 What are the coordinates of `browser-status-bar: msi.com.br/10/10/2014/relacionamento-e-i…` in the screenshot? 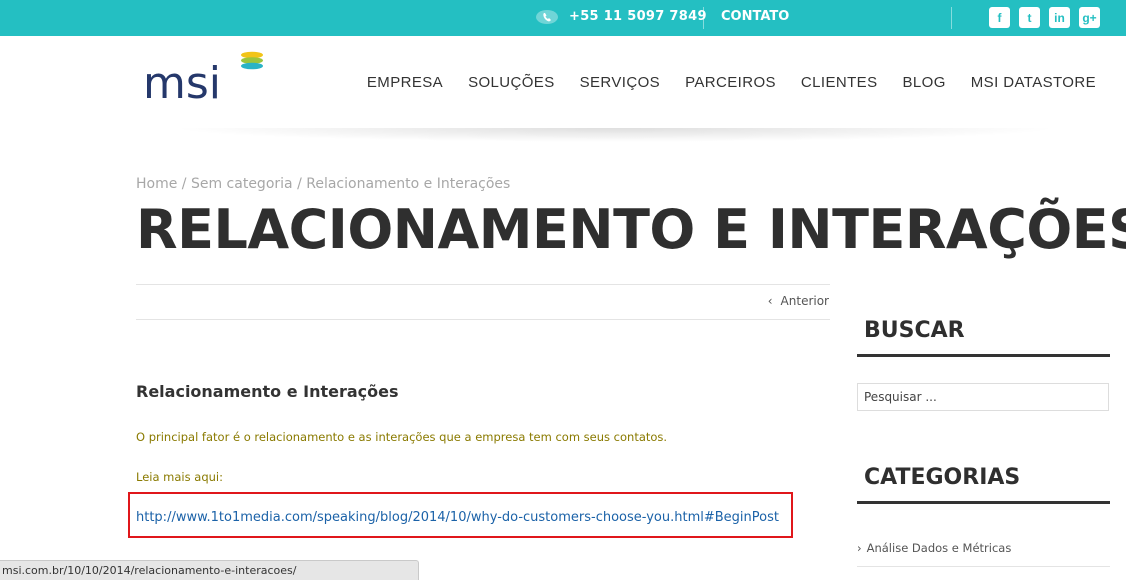 It's located at (209, 570).